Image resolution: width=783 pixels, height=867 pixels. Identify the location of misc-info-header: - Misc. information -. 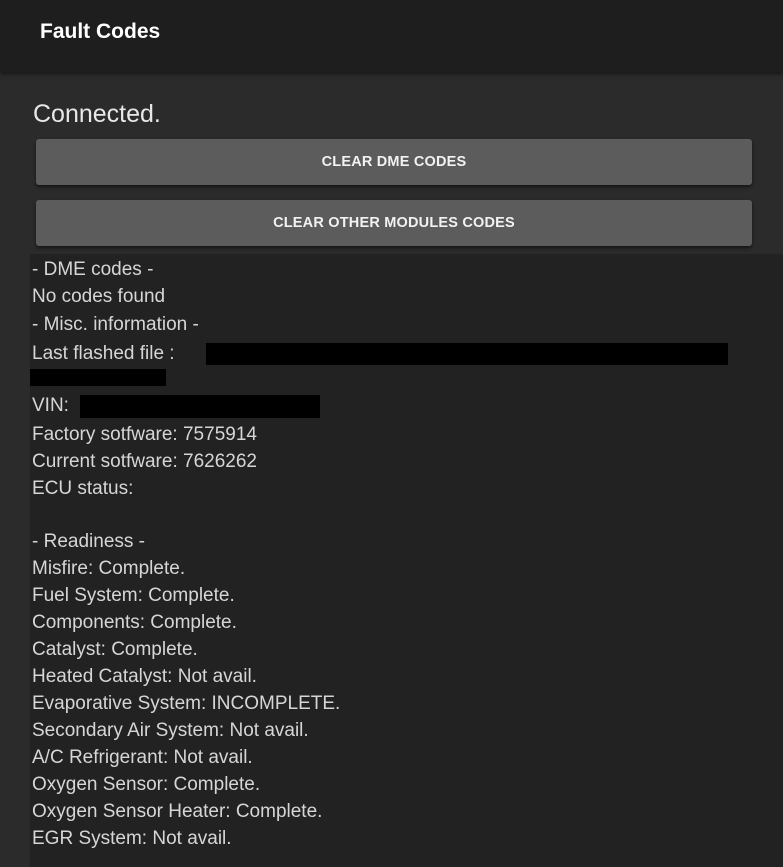
(115, 324).